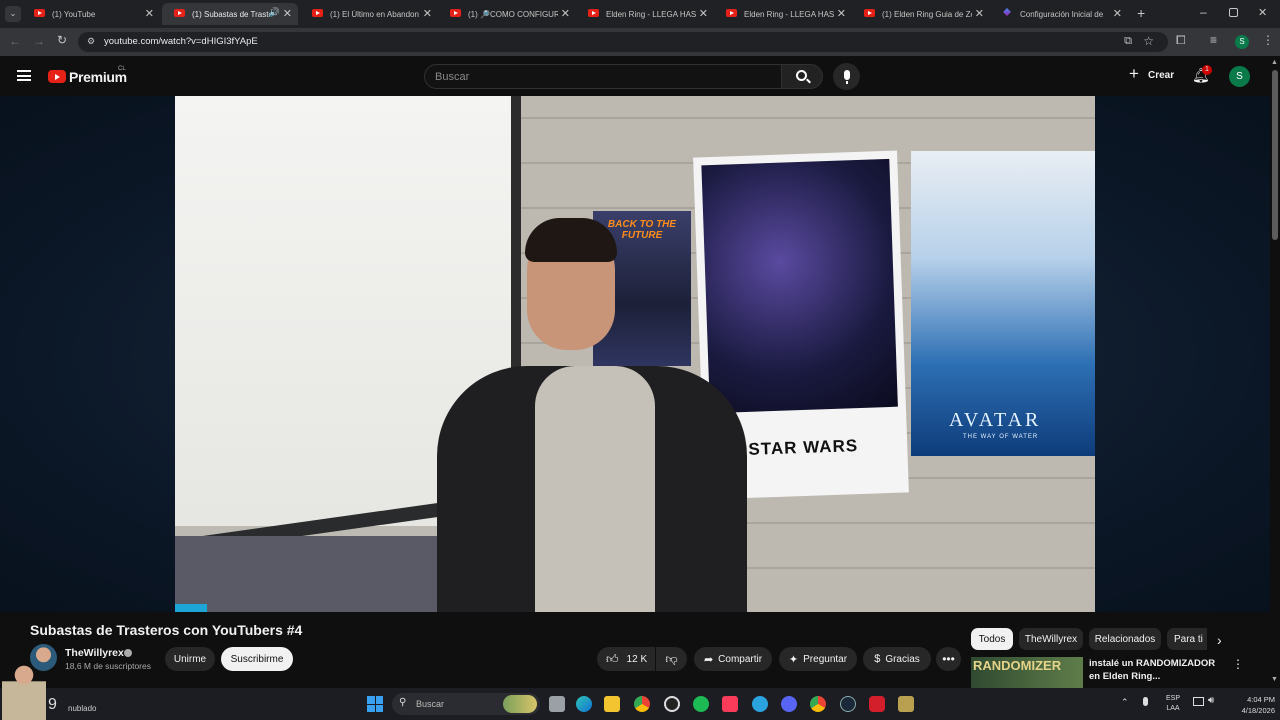 The height and width of the screenshot is (720, 1280). Describe the element at coordinates (1274, 62) in the screenshot. I see `scrollbar-up-icon: ▲` at that location.